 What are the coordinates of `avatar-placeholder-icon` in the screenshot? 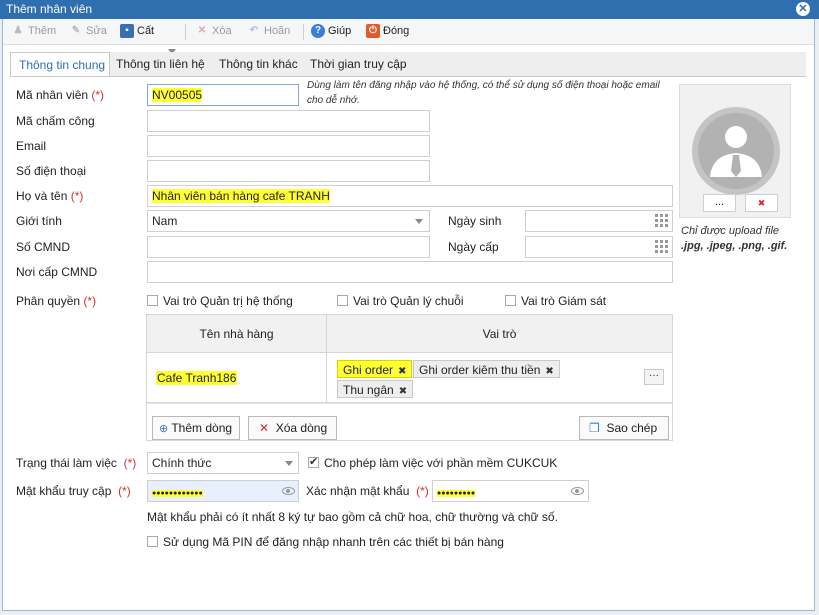 It's located at (736, 151).